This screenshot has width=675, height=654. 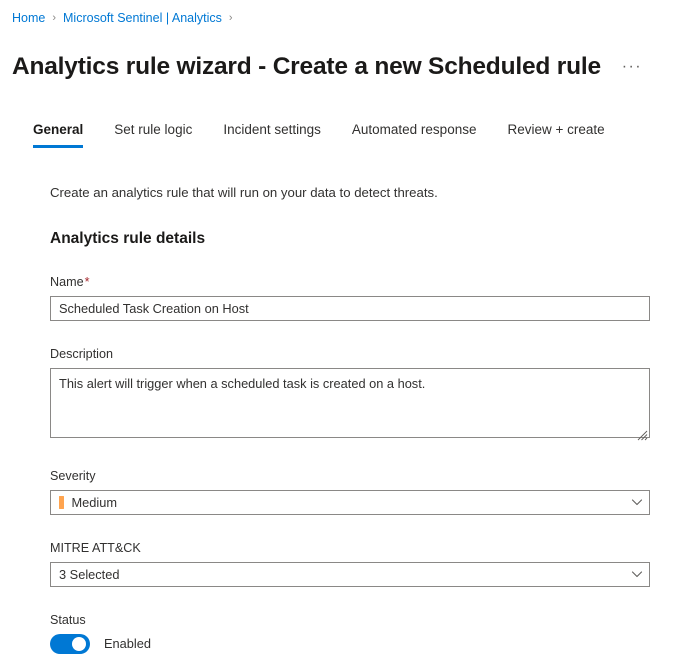 I want to click on tab-automated-response: Automated response, so click(x=414, y=134).